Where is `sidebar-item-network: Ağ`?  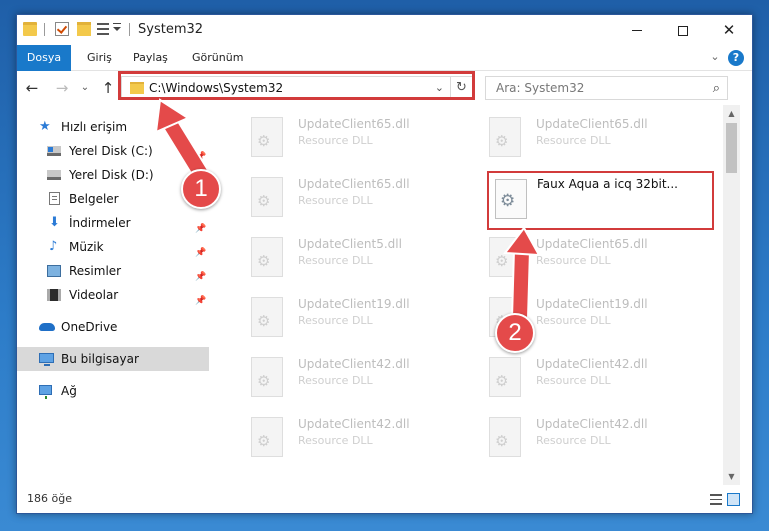
sidebar-item-network: Ağ is located at coordinates (113, 391).